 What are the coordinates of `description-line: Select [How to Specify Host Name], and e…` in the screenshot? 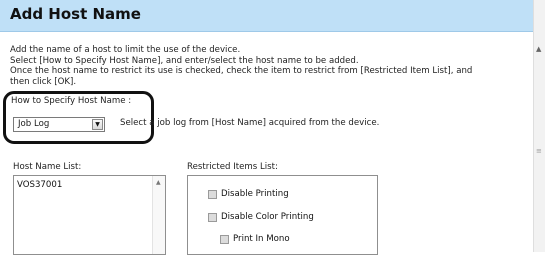 It's located at (184, 60).